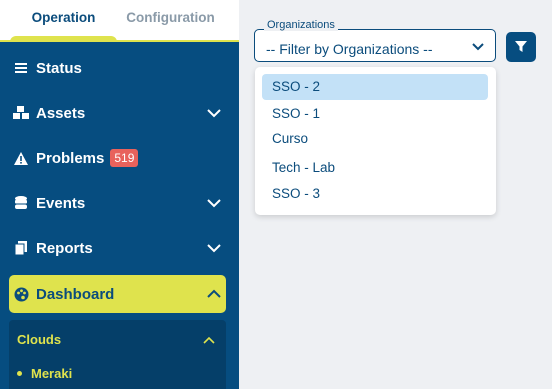 This screenshot has height=389, width=552. Describe the element at coordinates (75, 294) in the screenshot. I see `nav-item-dashboard-label: Dashboard` at that location.